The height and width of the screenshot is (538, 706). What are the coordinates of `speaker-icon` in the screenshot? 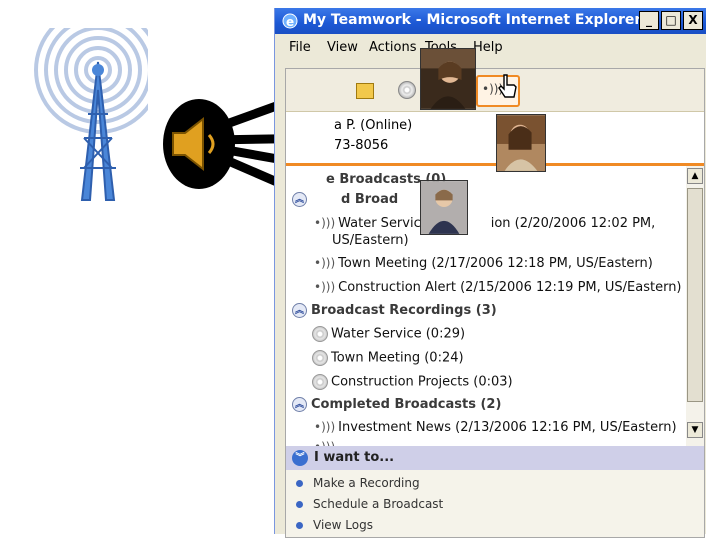 It's located at (199, 144).